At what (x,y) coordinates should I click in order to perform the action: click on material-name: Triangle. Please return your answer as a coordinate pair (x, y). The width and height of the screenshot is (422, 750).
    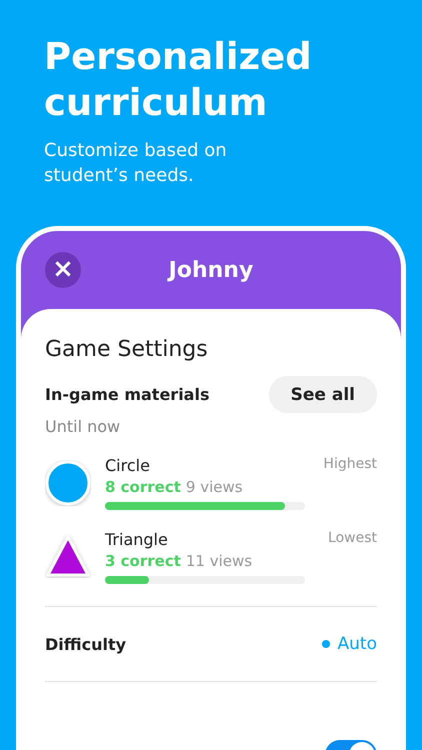
    Looking at the image, I should click on (136, 539).